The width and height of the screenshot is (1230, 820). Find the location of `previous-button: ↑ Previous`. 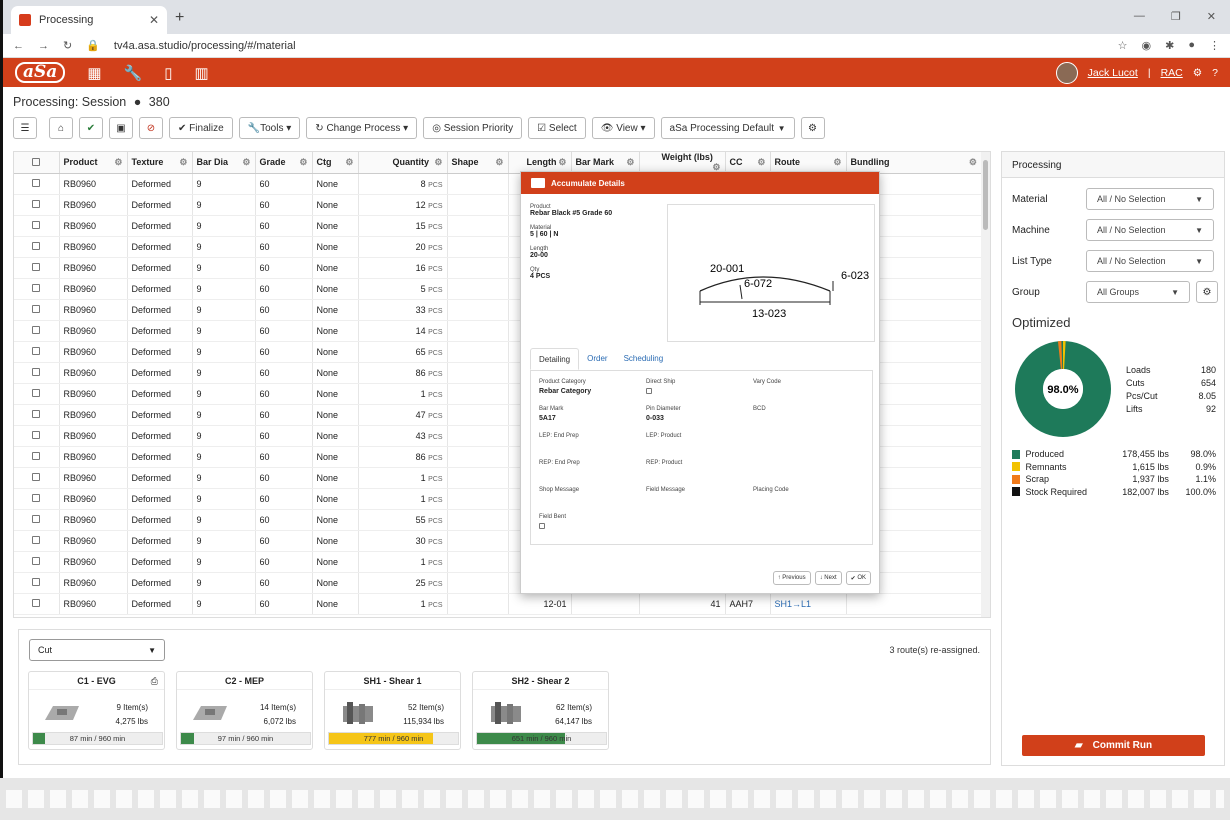

previous-button: ↑ Previous is located at coordinates (791, 578).